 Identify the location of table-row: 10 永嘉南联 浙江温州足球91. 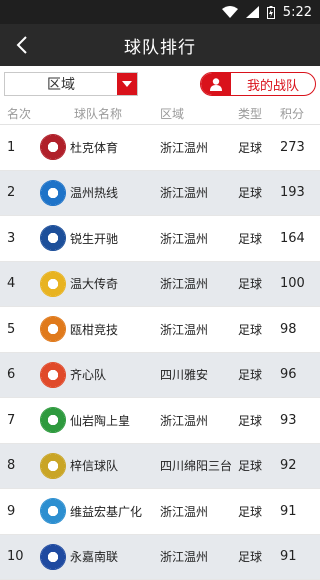
(160, 557).